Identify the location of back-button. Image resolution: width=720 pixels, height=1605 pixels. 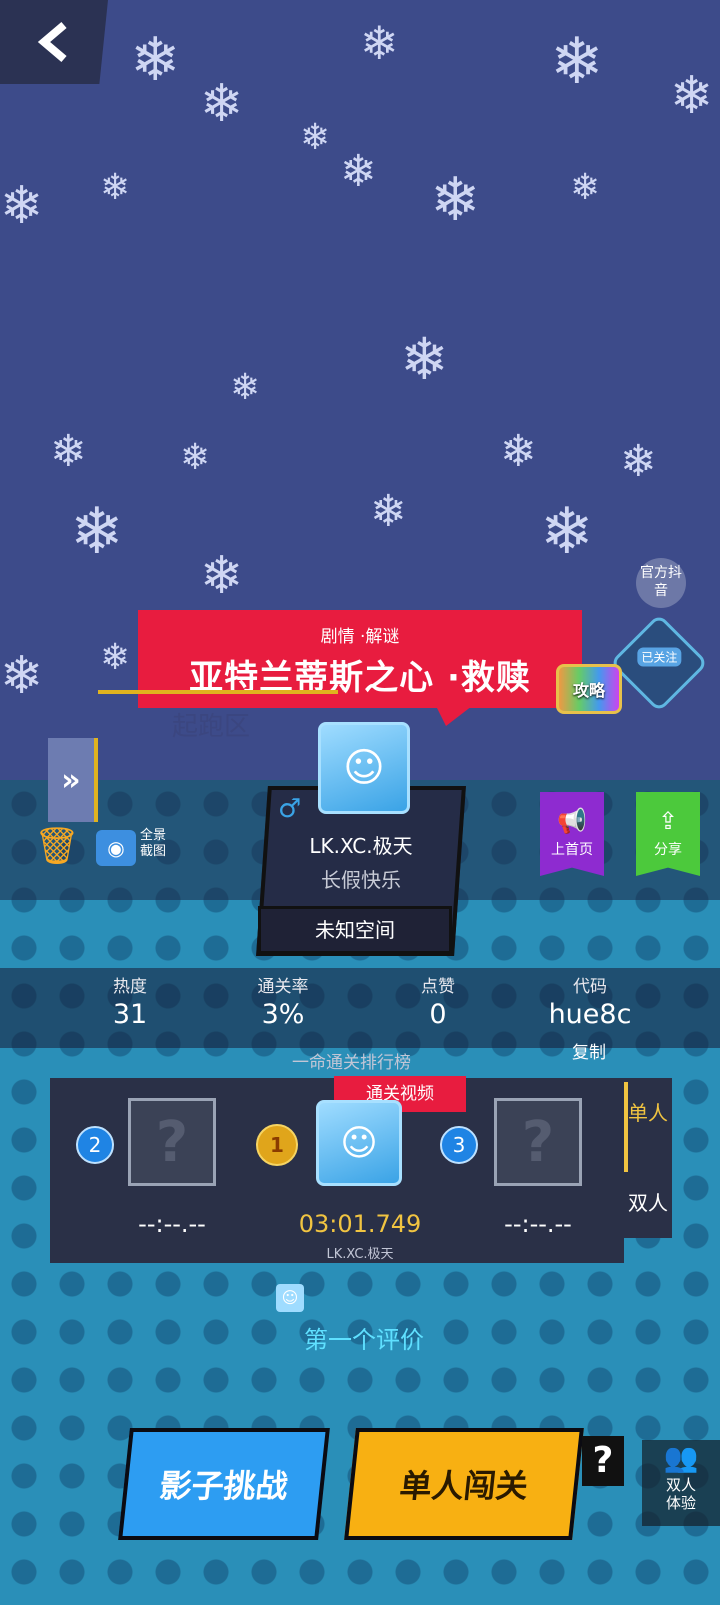
(54, 42).